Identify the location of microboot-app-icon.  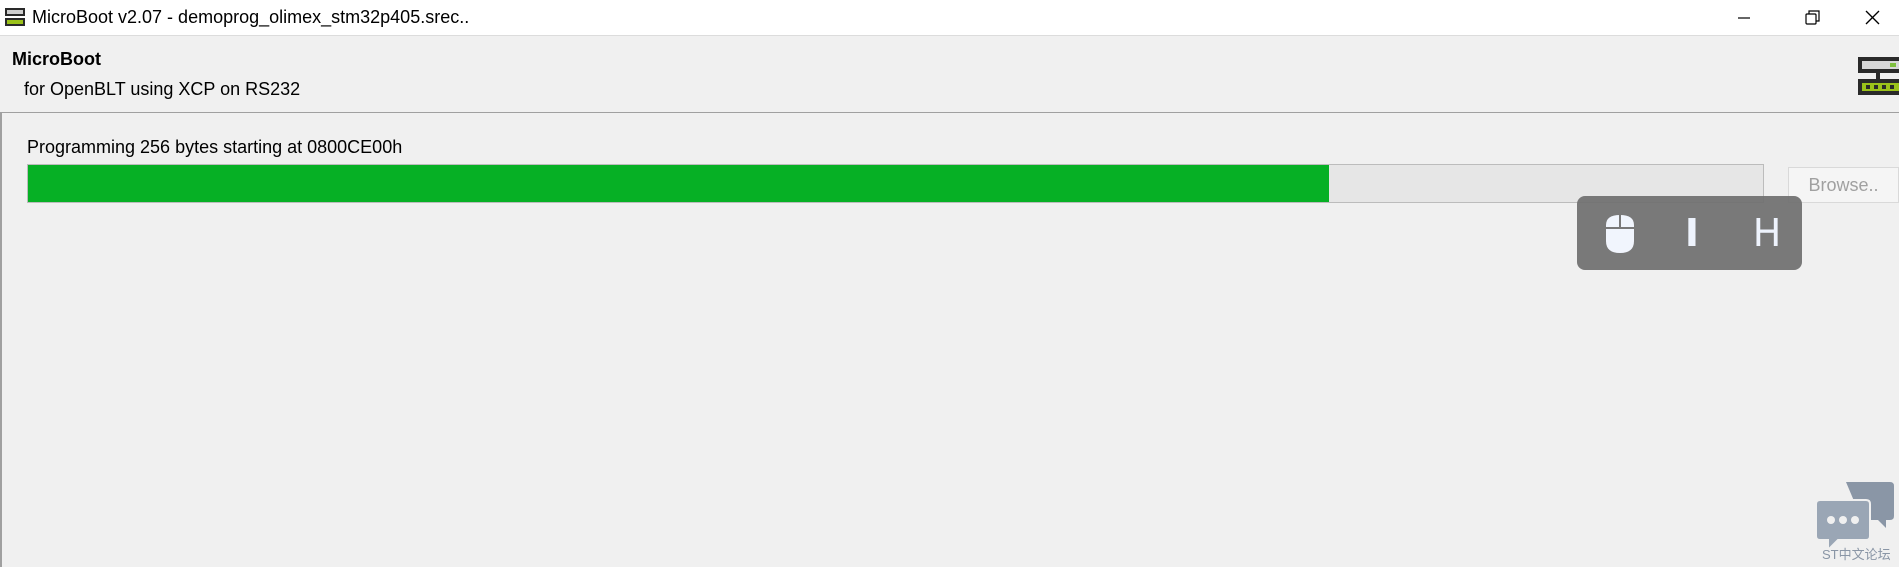
(15, 17).